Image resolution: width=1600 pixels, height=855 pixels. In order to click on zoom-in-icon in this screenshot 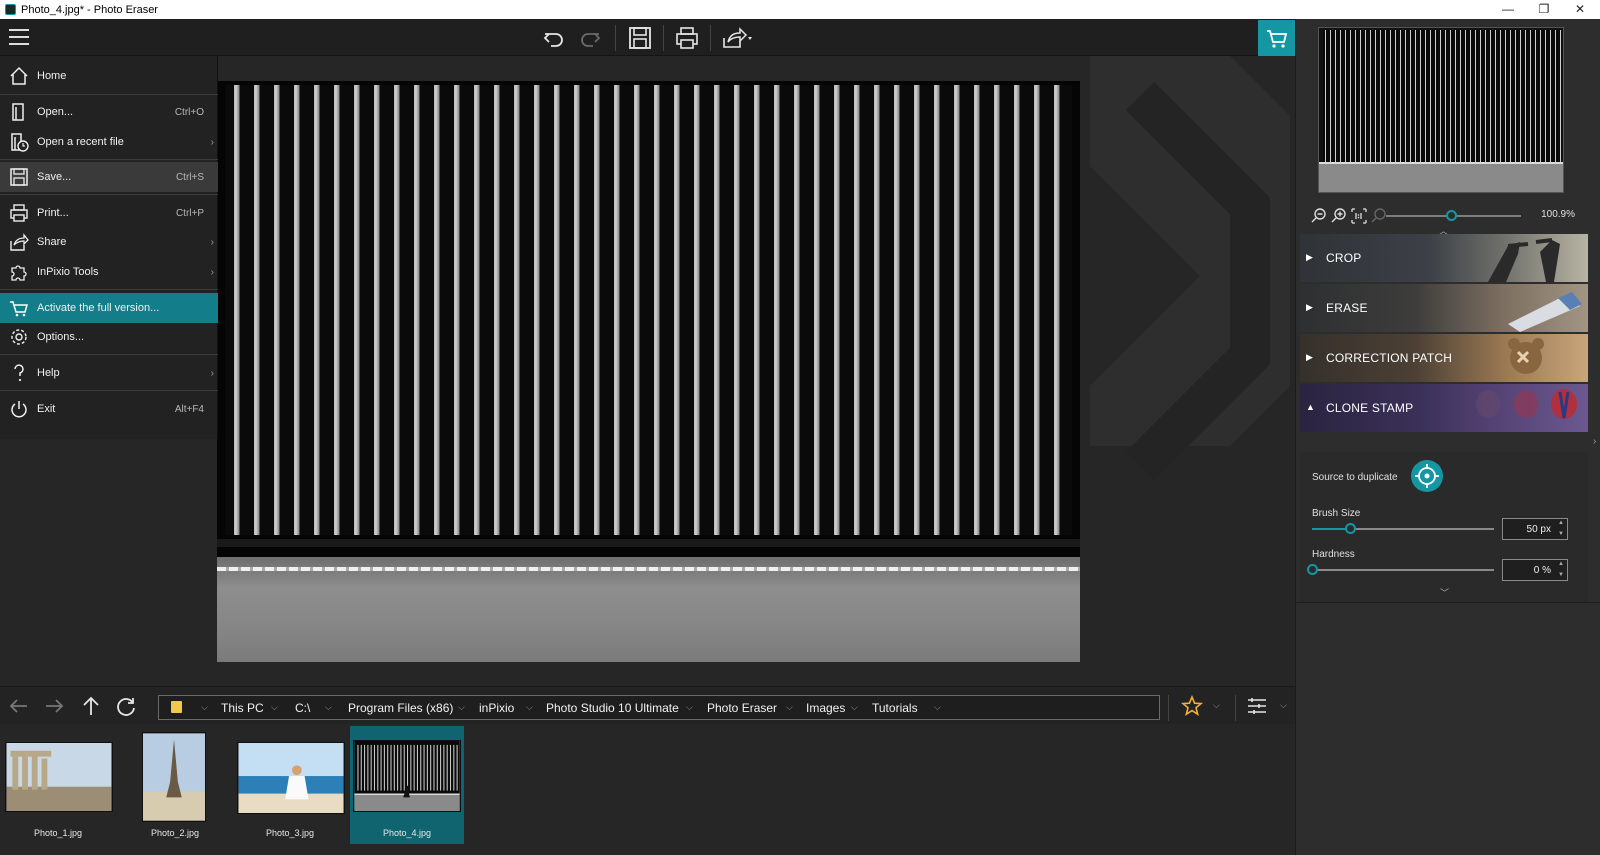, I will do `click(1339, 216)`.